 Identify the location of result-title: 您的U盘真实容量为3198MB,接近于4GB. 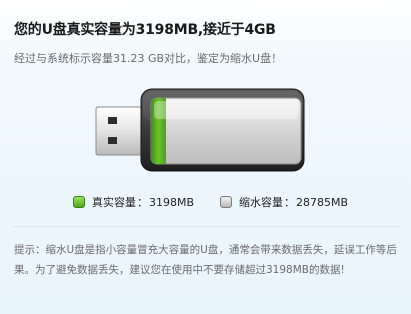
(145, 30).